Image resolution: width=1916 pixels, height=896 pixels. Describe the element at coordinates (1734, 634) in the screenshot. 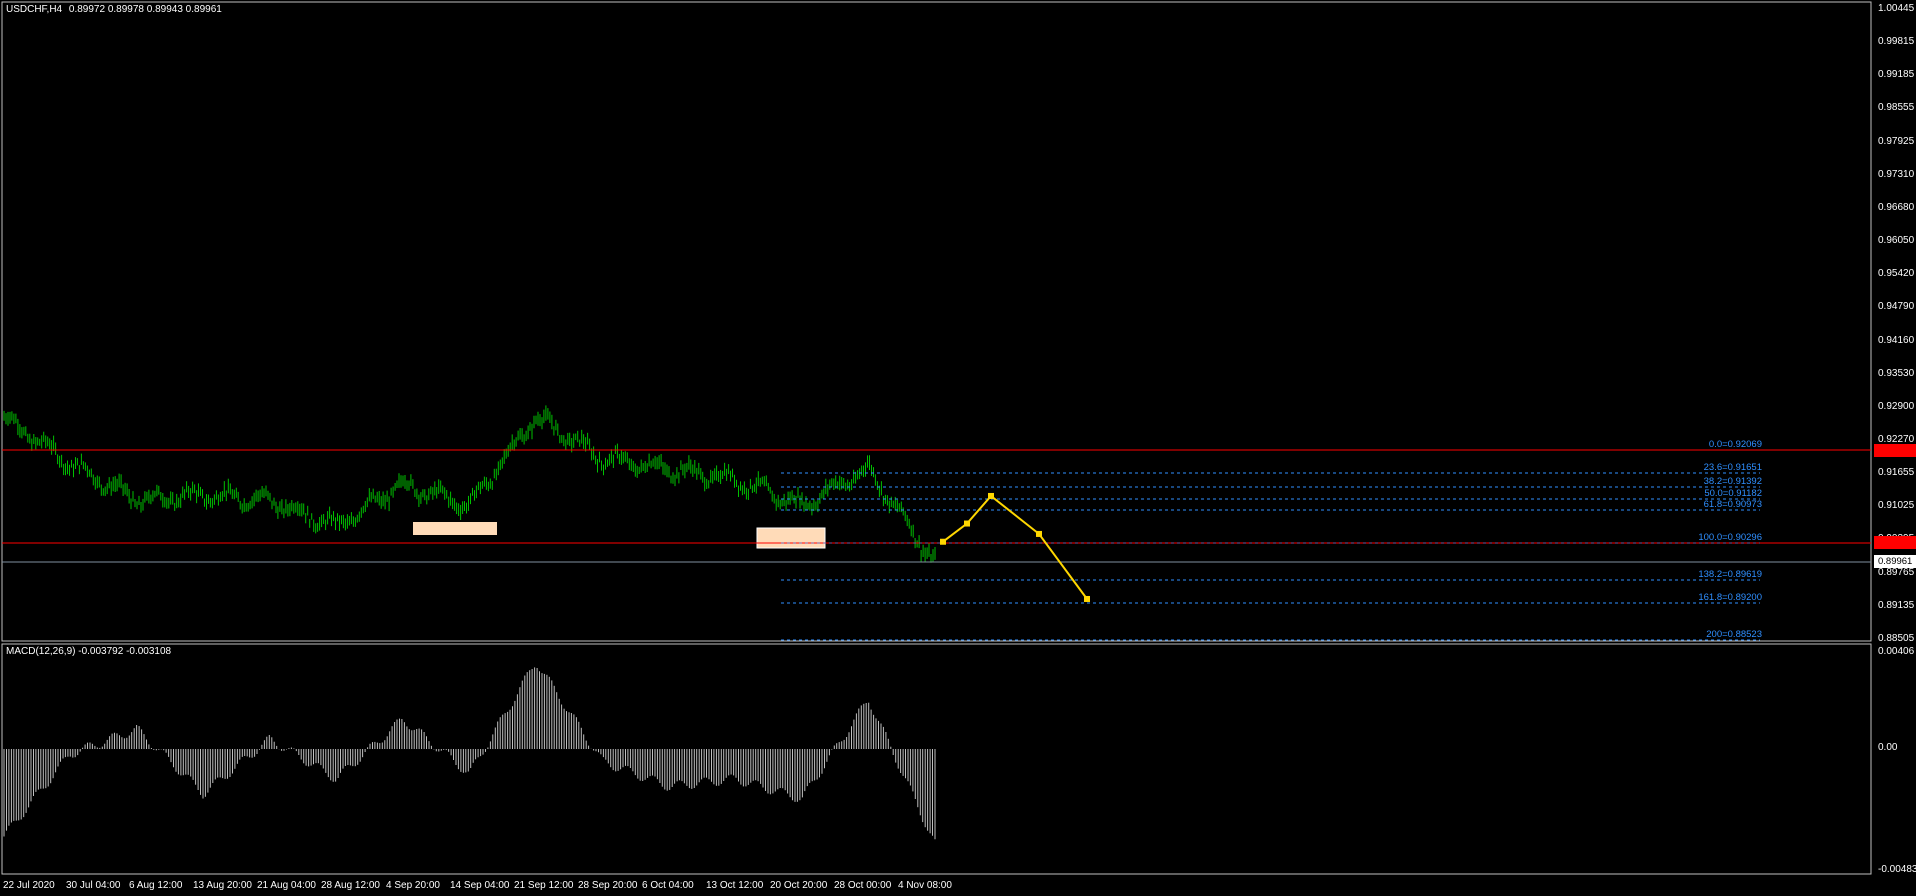

I see `fib-level-label: 200=0.88523` at that location.